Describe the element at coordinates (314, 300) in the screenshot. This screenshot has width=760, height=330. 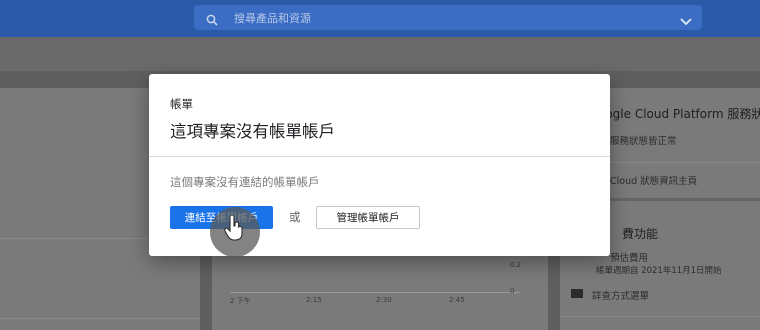
I see `chart-x-label: 2:15` at that location.